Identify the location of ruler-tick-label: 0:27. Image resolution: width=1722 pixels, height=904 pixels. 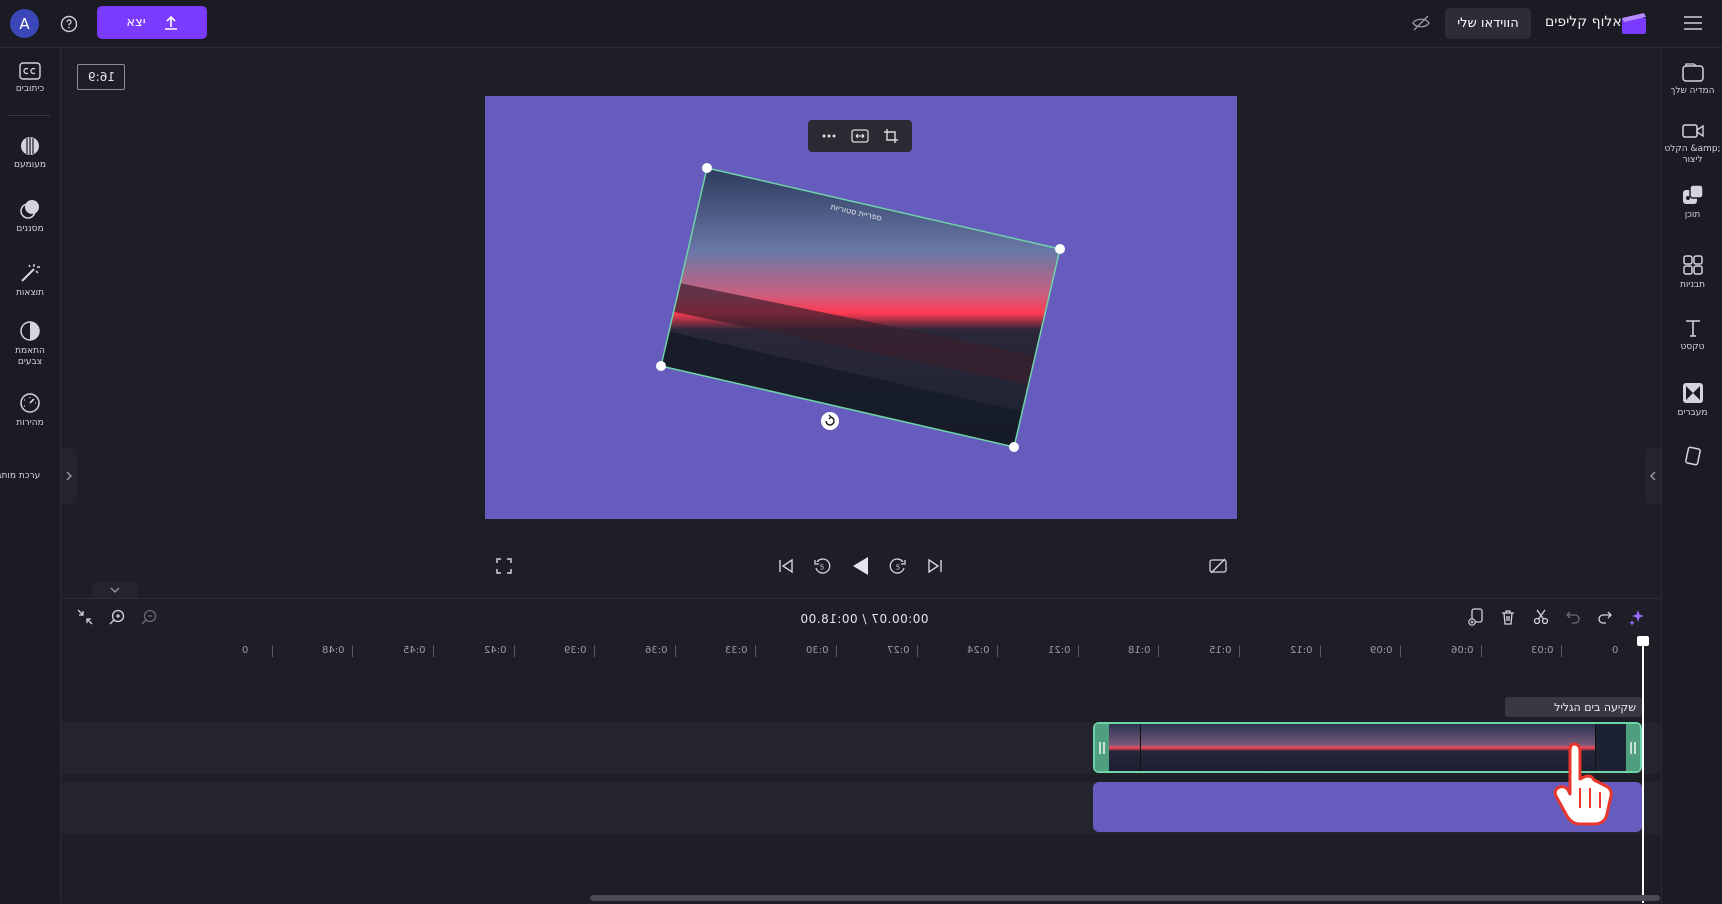
(898, 650).